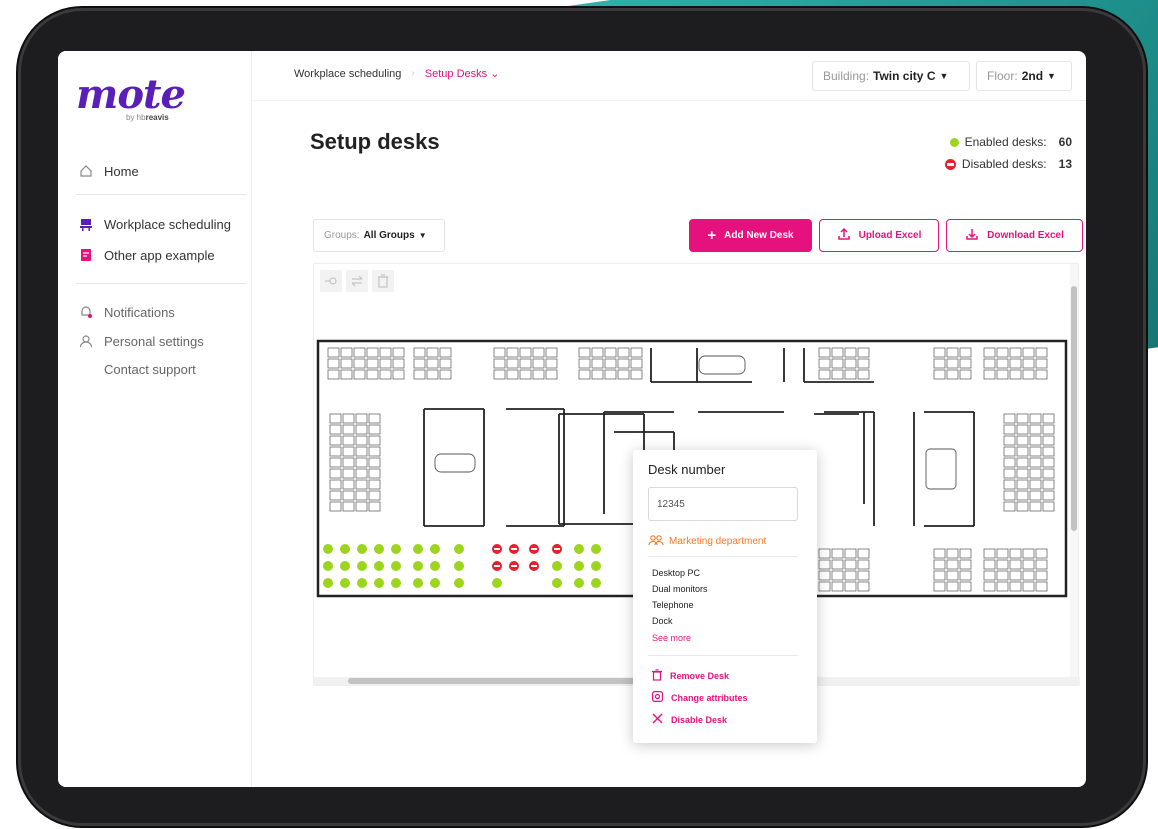 The width and height of the screenshot is (1158, 829). Describe the element at coordinates (146, 255) in the screenshot. I see `sidebar-item-other-app: Other app example` at that location.